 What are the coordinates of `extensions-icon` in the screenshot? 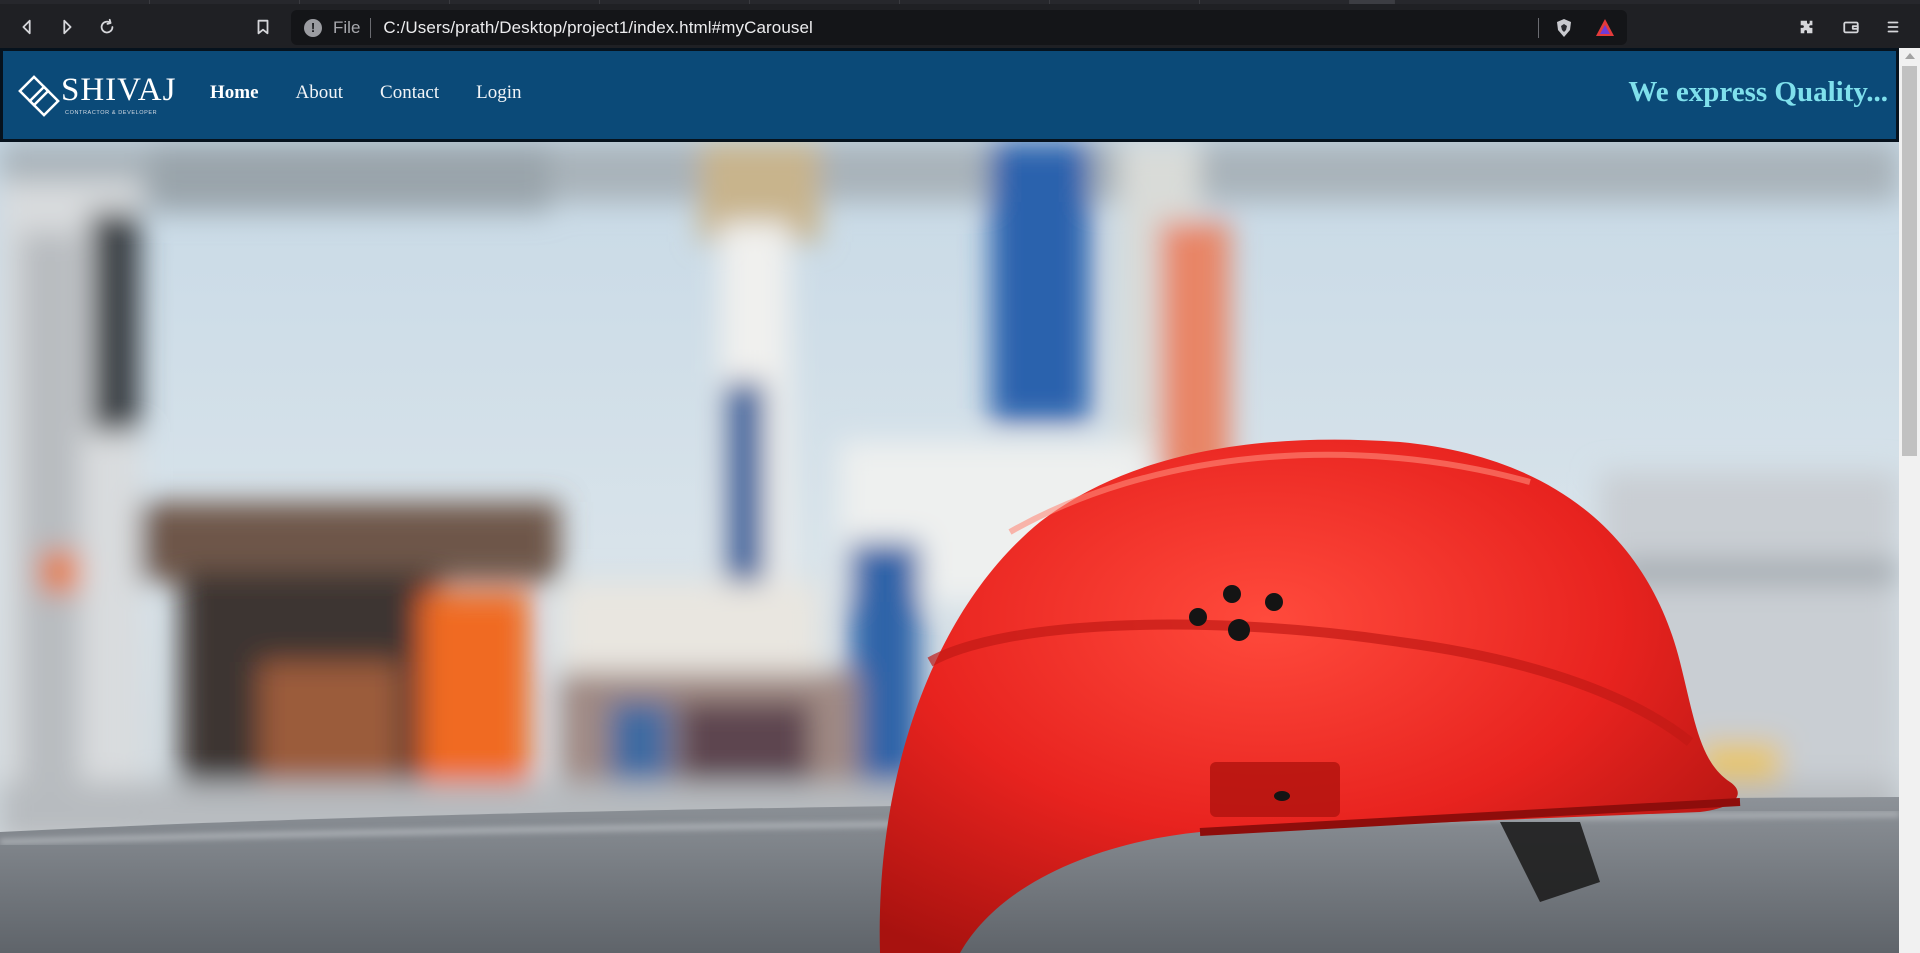 It's located at (1806, 27).